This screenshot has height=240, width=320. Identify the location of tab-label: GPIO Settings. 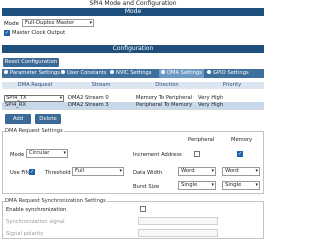
(231, 73).